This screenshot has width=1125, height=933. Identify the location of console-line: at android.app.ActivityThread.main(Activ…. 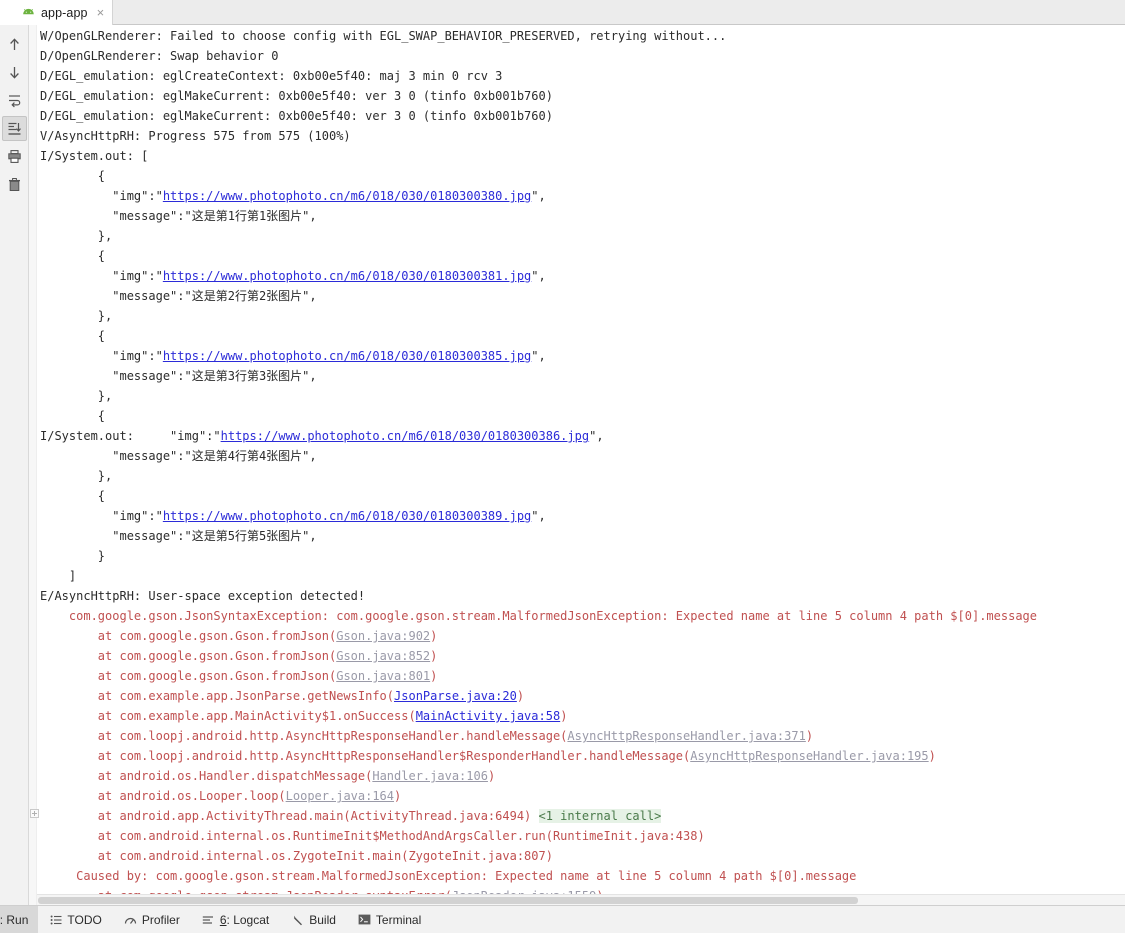
(582, 816).